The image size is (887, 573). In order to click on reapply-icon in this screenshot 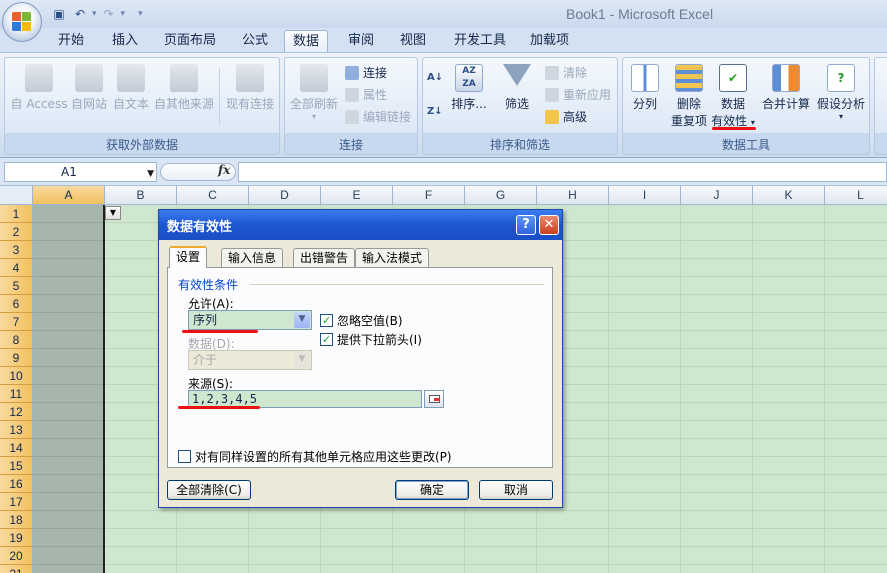, I will do `click(552, 94)`.